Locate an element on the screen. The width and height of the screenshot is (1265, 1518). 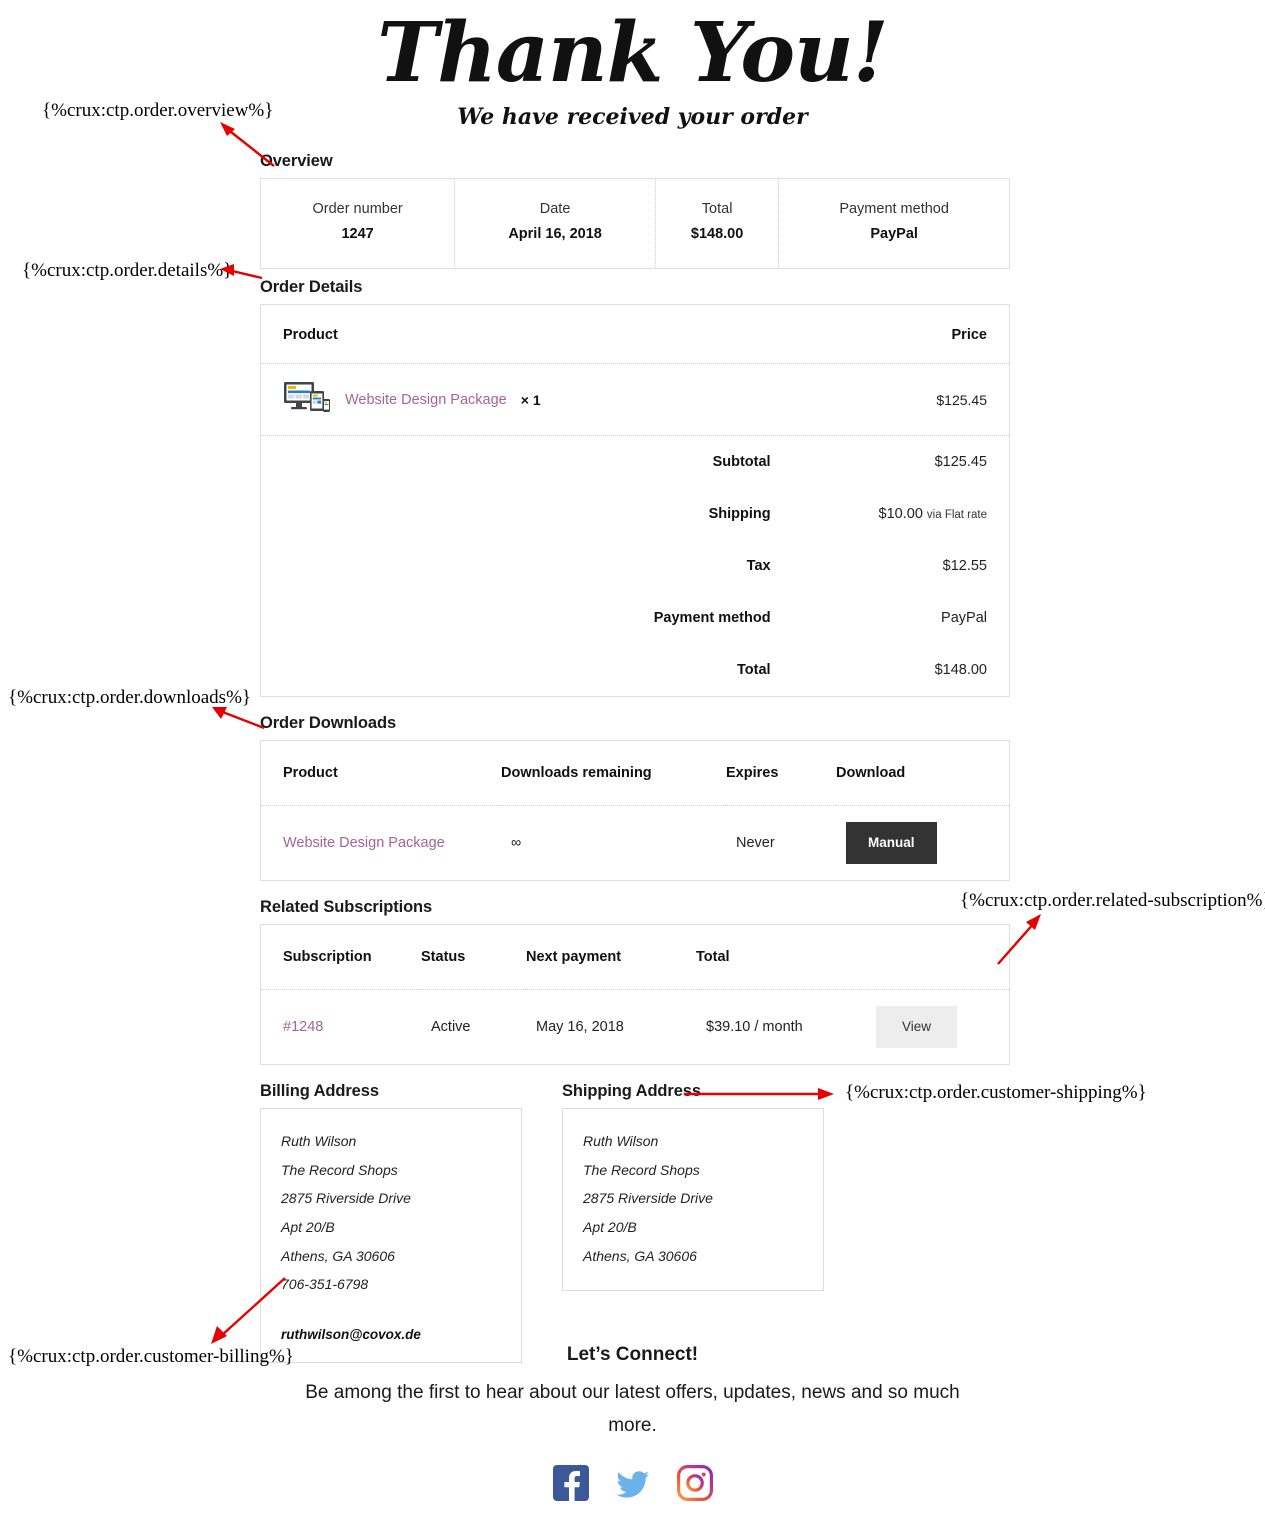
overview-cell-order-number: Order number 1247 is located at coordinates (358, 223).